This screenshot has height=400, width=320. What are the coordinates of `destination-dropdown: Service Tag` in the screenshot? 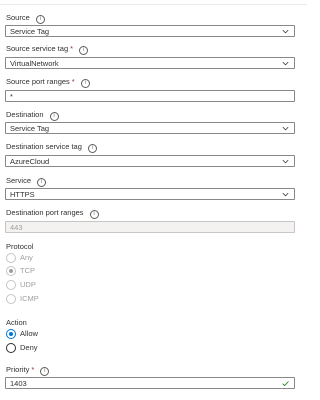 It's located at (150, 128).